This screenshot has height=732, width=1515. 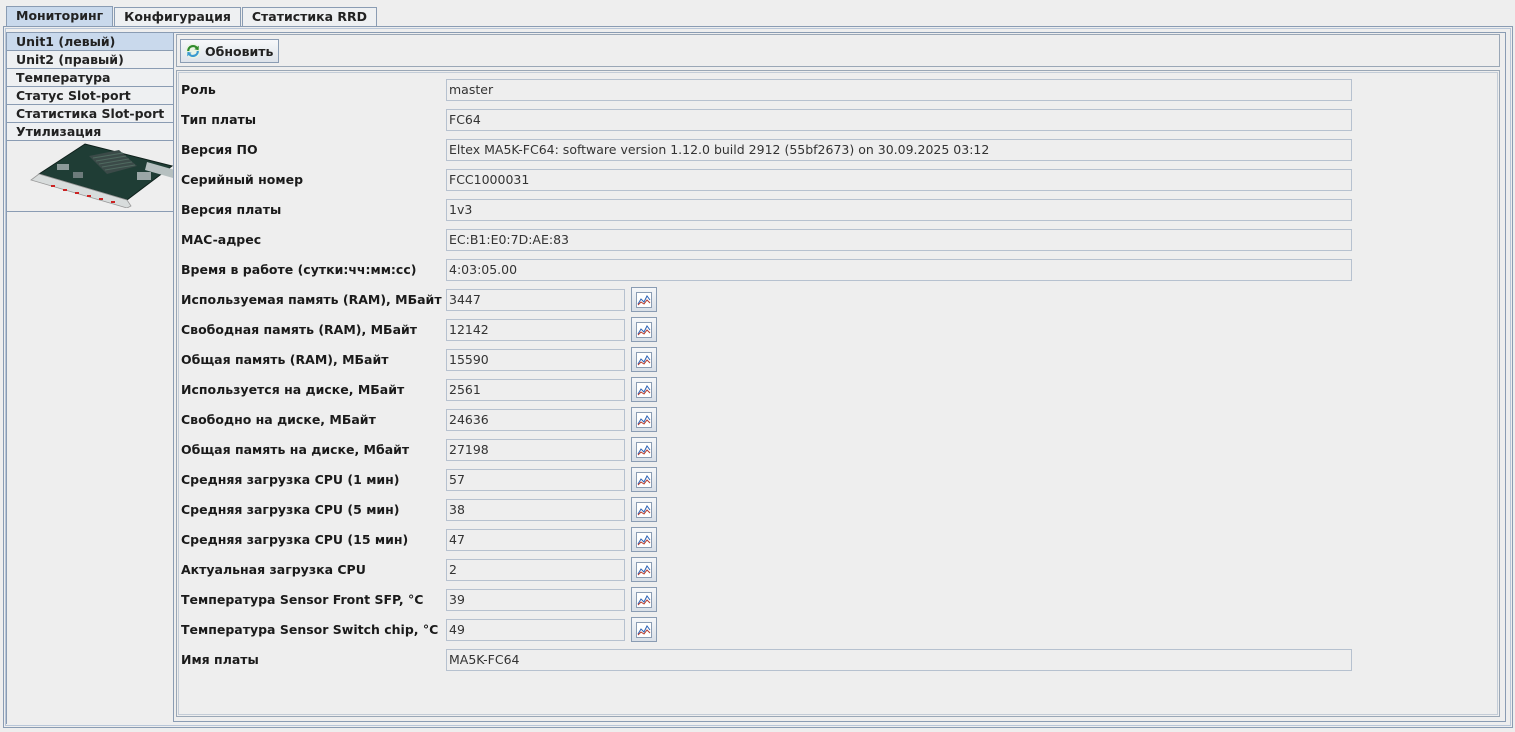 I want to click on field-label: Температура Sensor Switch chip, °C, so click(x=310, y=629).